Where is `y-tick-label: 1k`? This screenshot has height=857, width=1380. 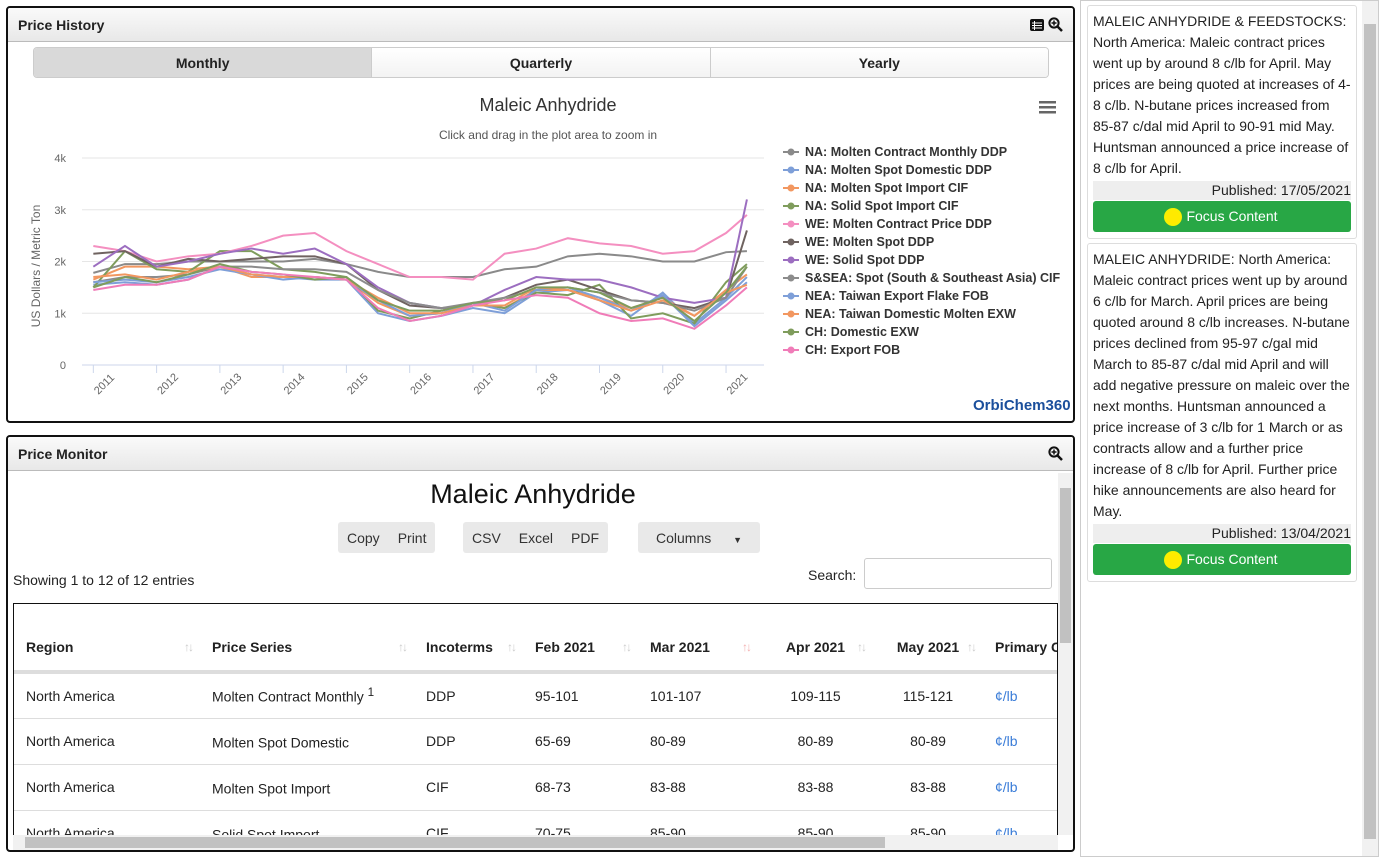 y-tick-label: 1k is located at coordinates (60, 314).